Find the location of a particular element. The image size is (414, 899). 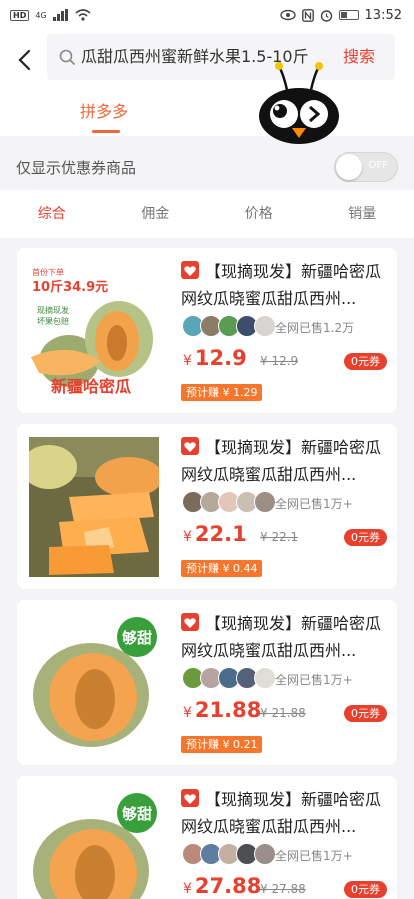

status-right: 13:52 is located at coordinates (340, 15).